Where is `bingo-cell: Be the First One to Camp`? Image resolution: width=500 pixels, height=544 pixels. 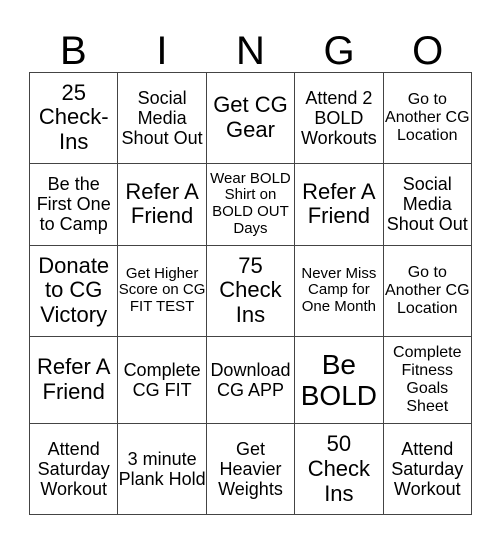
bingo-cell: Be the First One to Camp is located at coordinates (73, 204).